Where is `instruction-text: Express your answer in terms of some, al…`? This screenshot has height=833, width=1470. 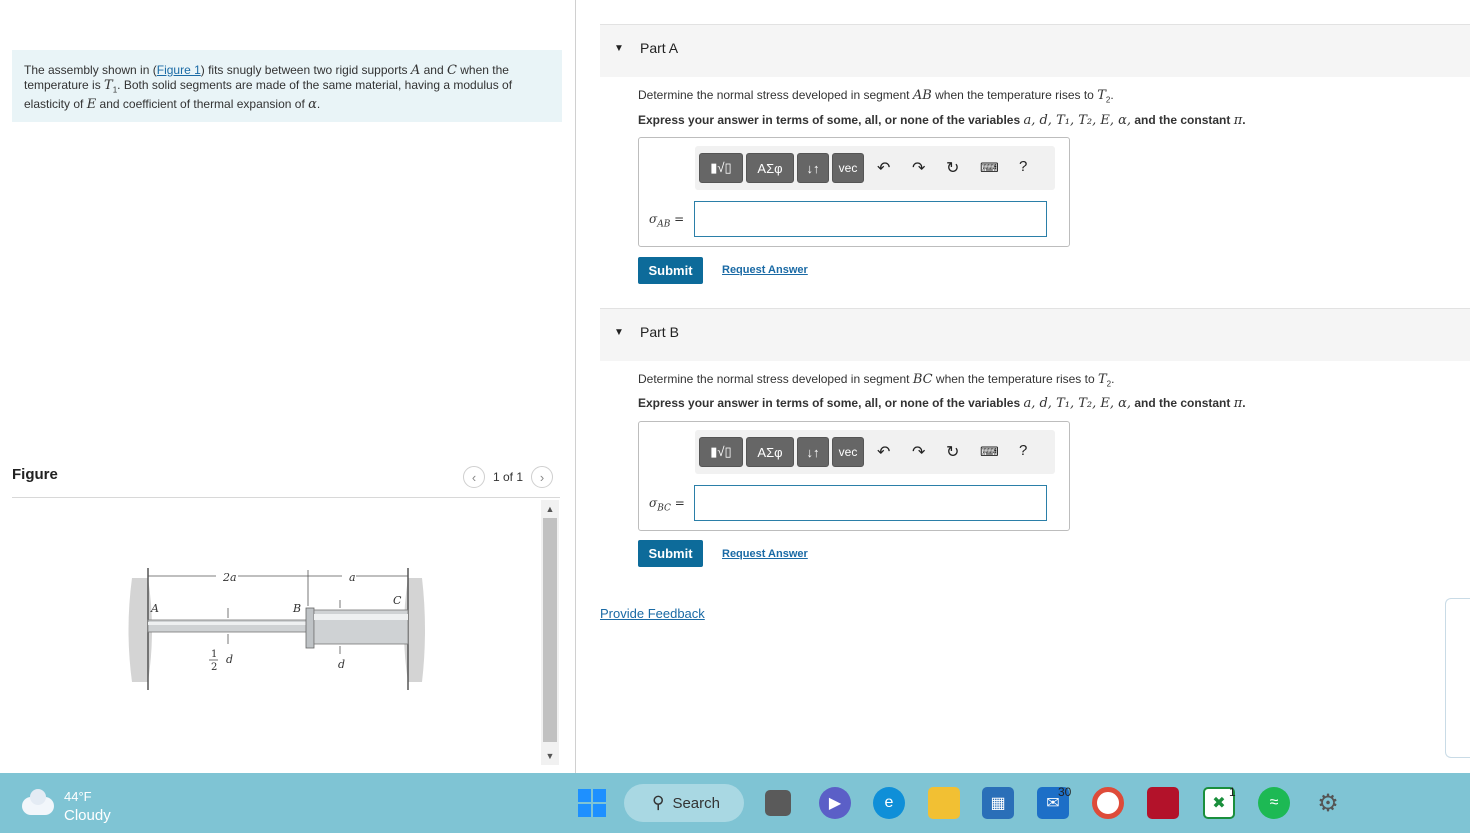 instruction-text: Express your answer in terms of some, al… is located at coordinates (831, 120).